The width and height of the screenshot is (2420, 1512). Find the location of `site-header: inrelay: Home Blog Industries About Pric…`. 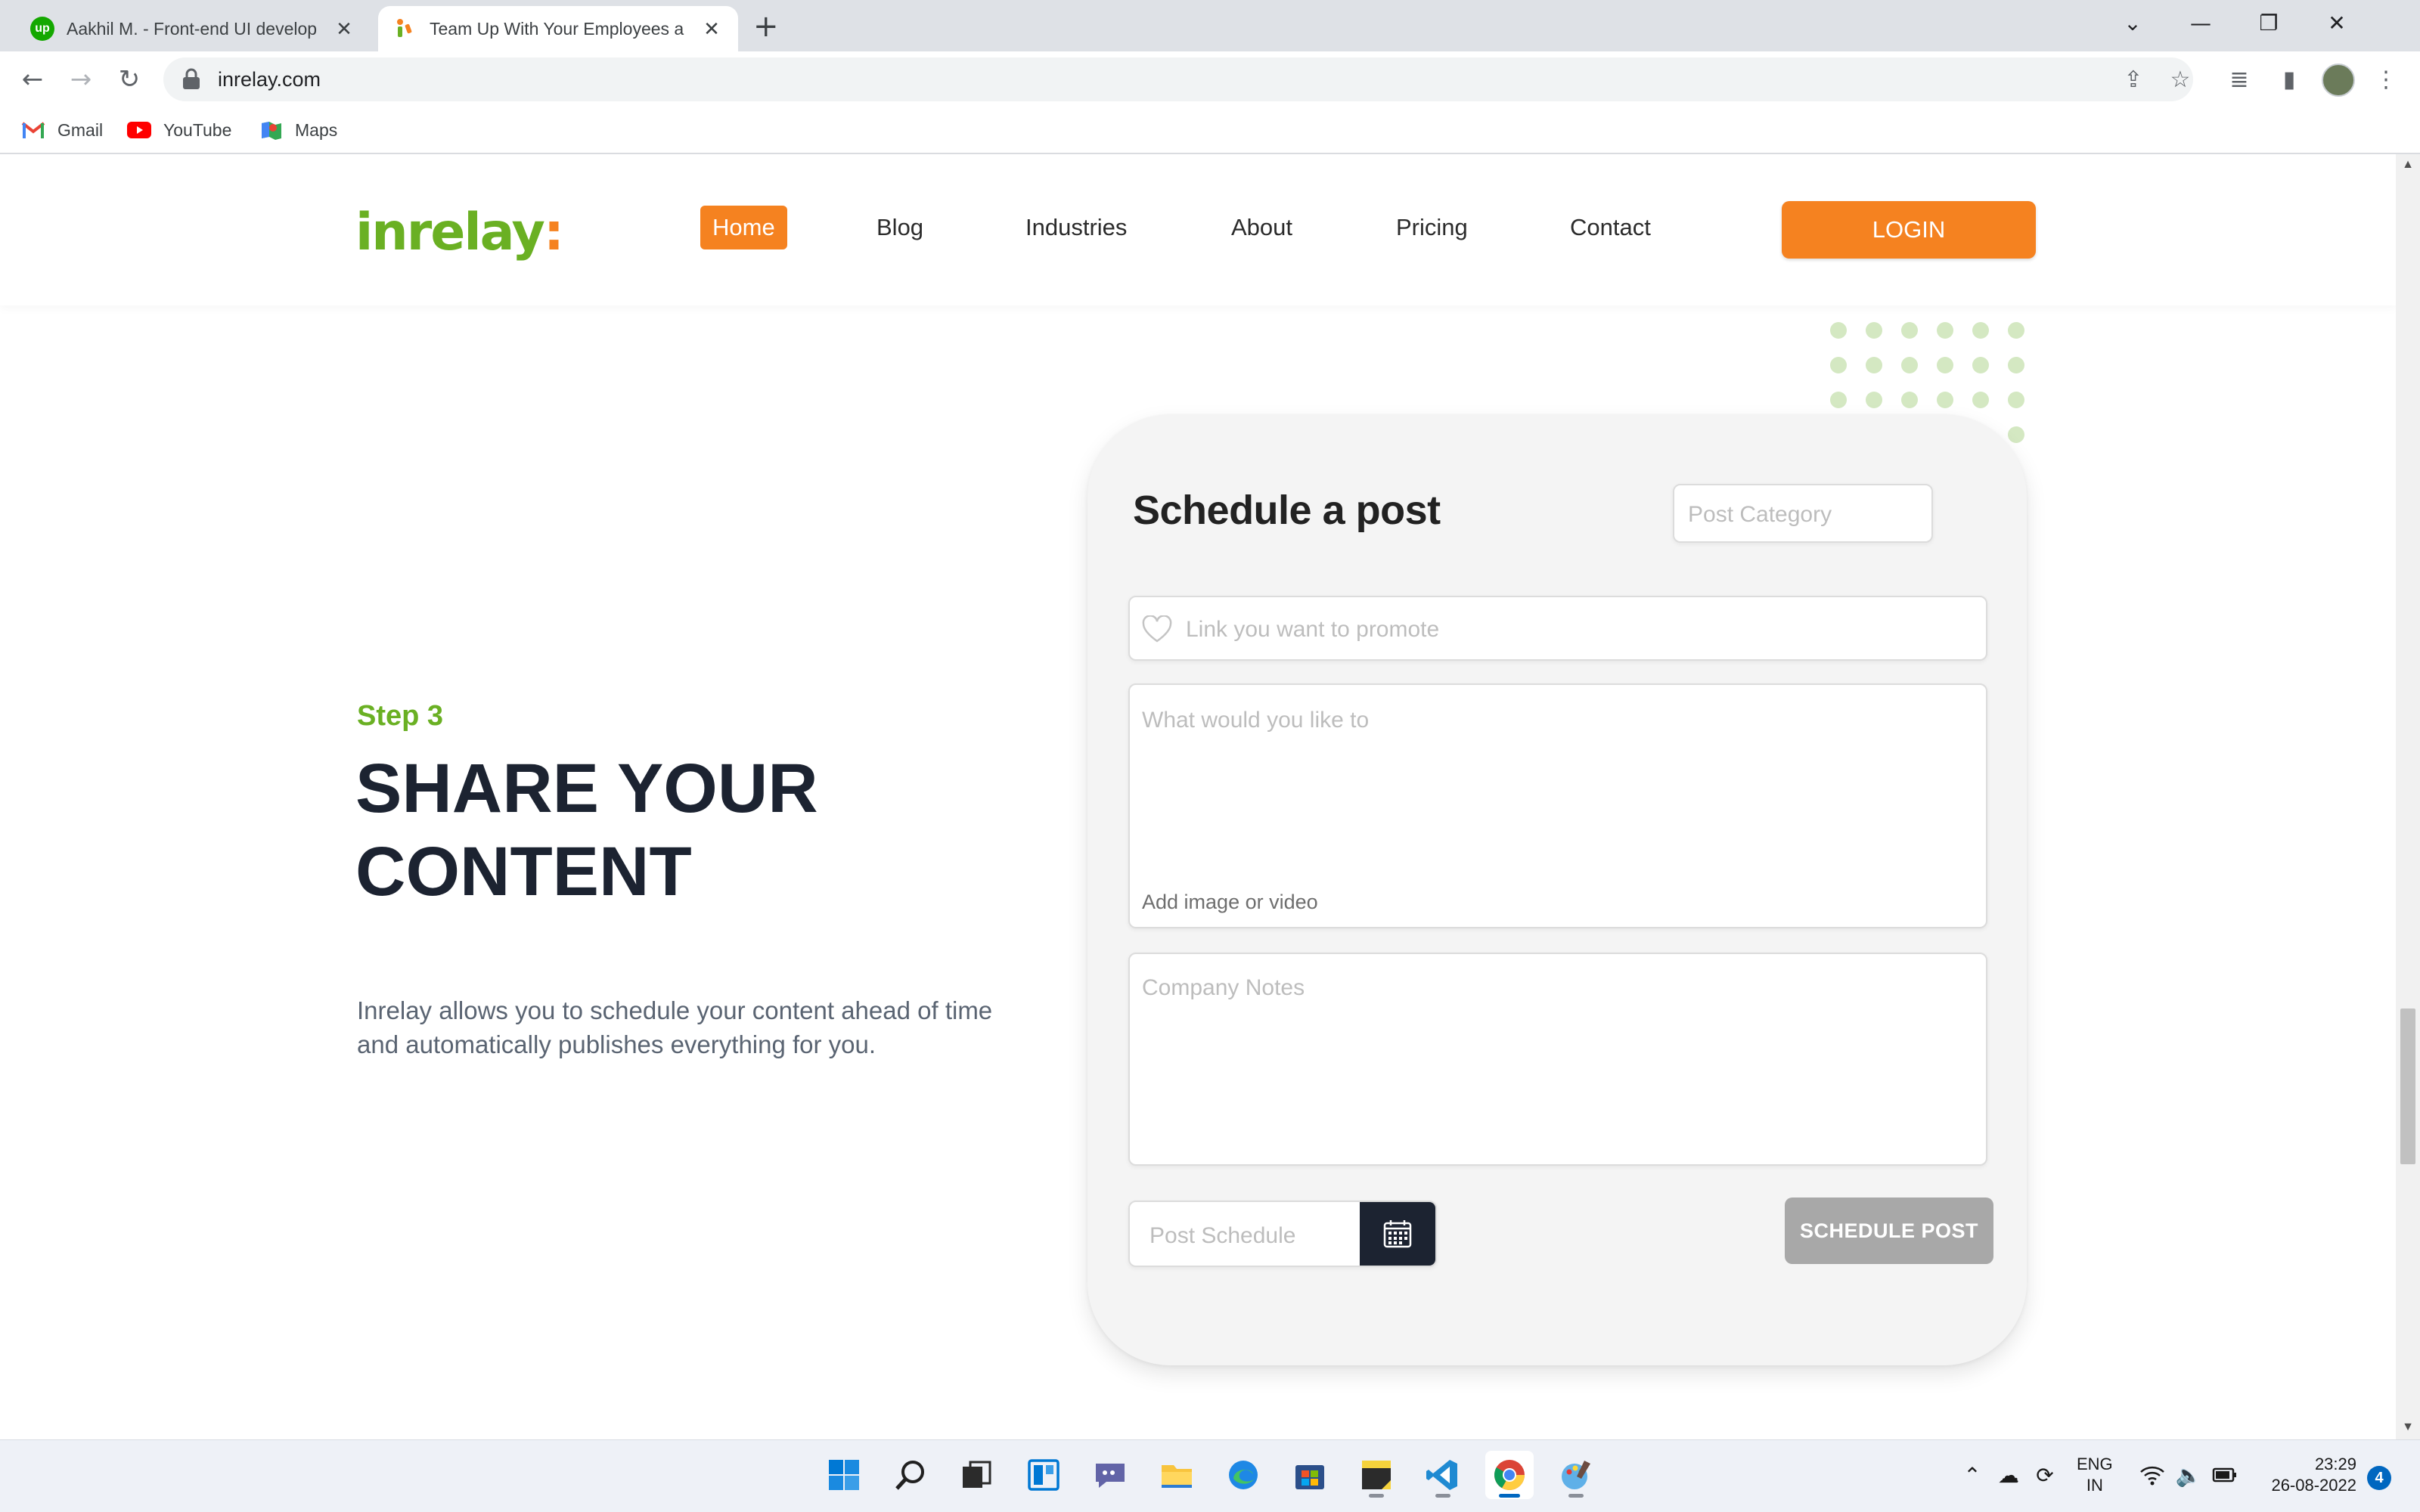

site-header: inrelay: Home Blog Industries About Pric… is located at coordinates (1198, 229).